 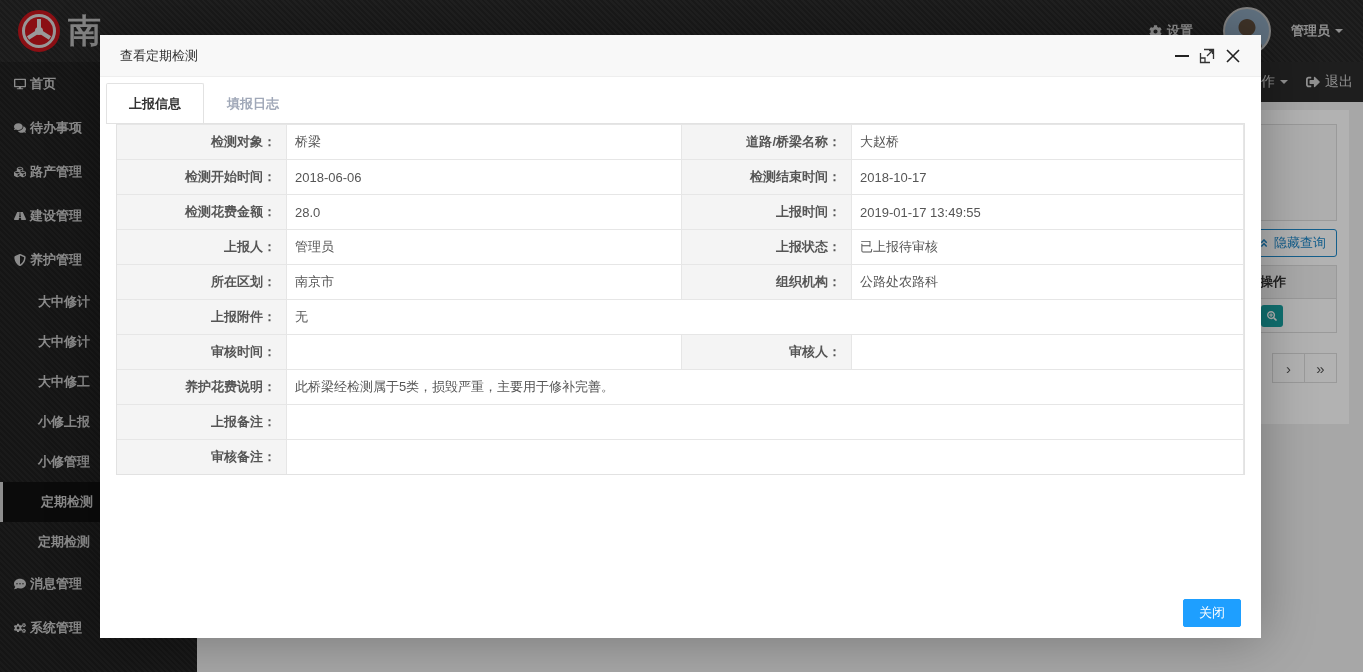 I want to click on logo-icon, so click(x=39, y=31).